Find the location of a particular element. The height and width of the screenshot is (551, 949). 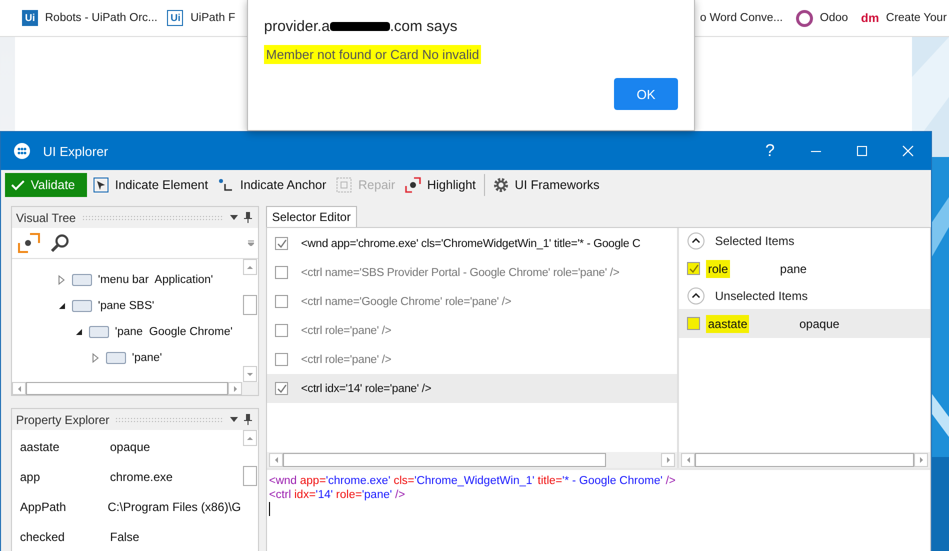

attribute-row: role pane is located at coordinates (804, 268).